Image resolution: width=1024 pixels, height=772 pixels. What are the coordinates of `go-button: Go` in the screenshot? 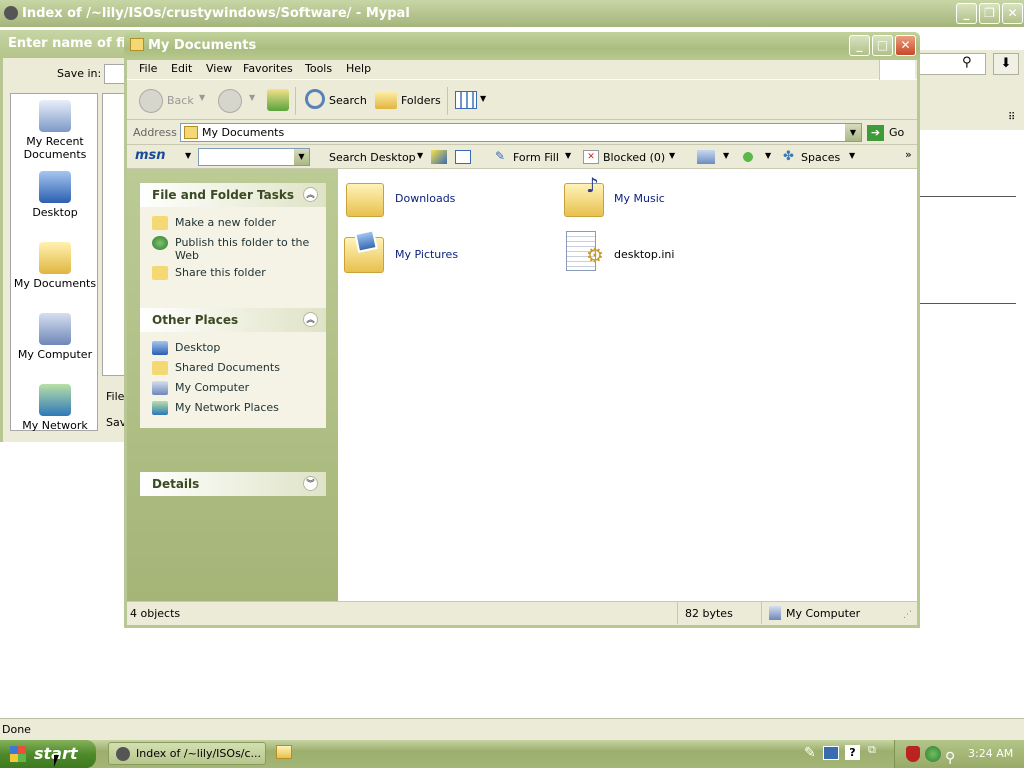 It's located at (896, 132).